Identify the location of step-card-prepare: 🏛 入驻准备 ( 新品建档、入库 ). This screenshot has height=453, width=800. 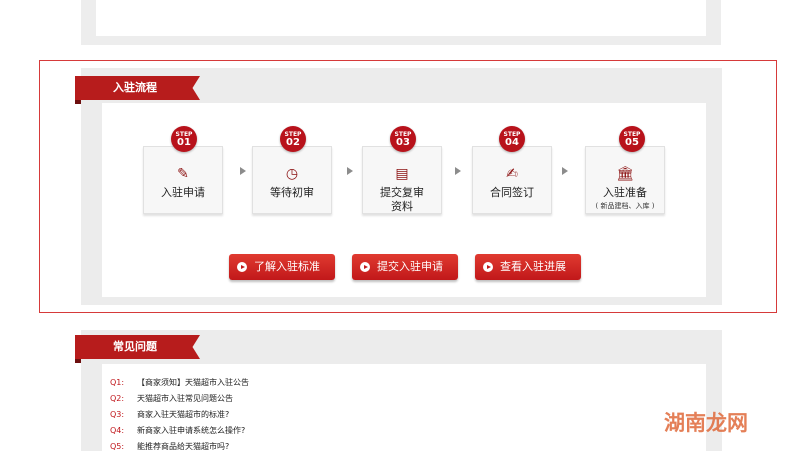
(625, 180).